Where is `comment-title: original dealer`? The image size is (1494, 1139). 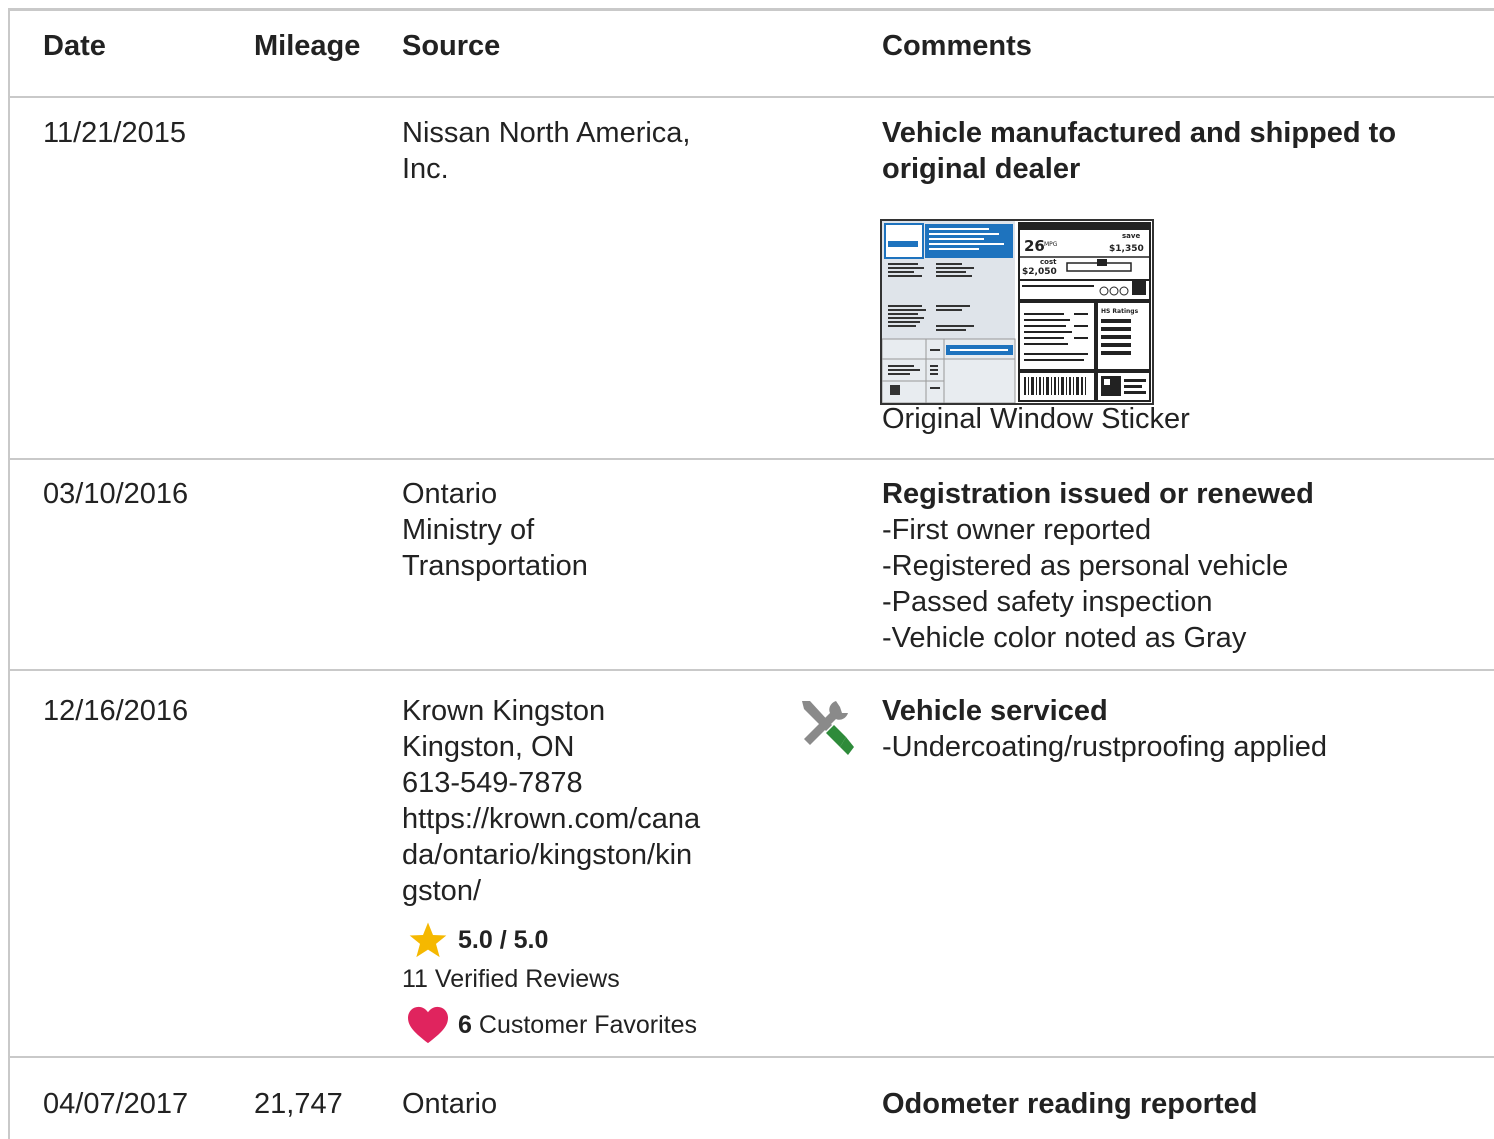 comment-title: original dealer is located at coordinates (981, 169).